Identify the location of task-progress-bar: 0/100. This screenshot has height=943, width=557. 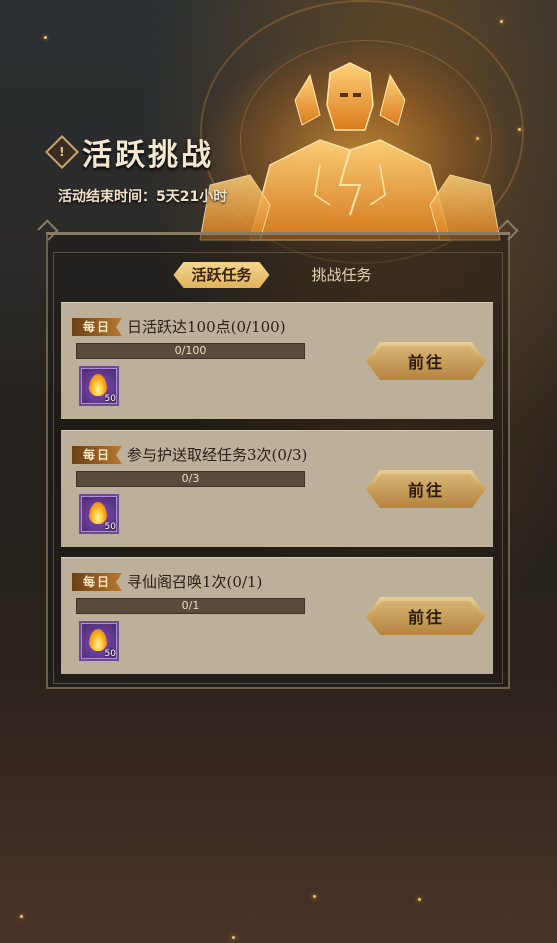
(190, 351).